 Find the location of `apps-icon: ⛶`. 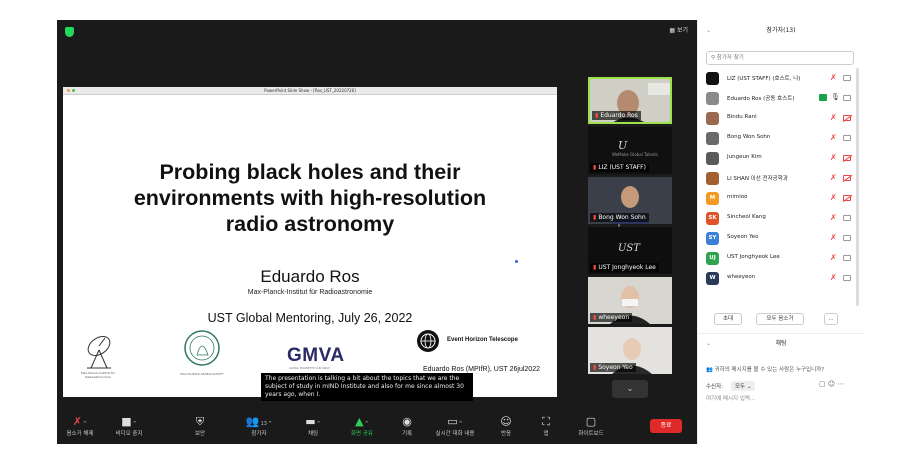

apps-icon: ⛶ is located at coordinates (546, 421).